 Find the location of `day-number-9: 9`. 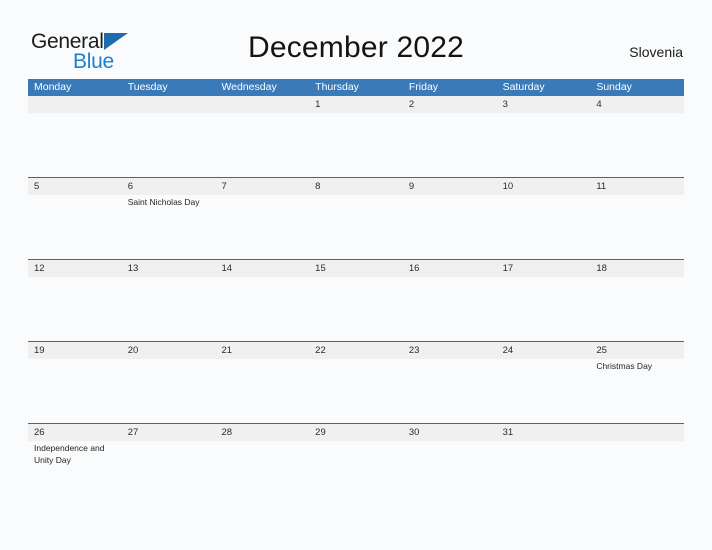

day-number-9: 9 is located at coordinates (450, 186).